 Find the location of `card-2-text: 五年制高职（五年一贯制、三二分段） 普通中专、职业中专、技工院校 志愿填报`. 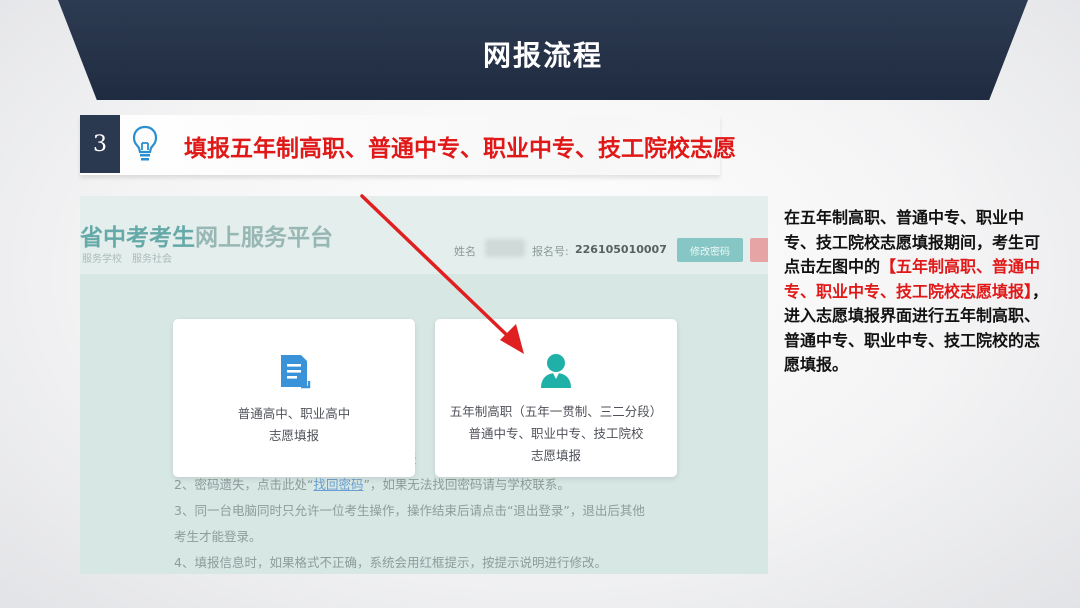

card-2-text: 五年制高职（五年一贯制、三二分段） 普通中专、职业中专、技工院校 志愿填报 is located at coordinates (556, 434).